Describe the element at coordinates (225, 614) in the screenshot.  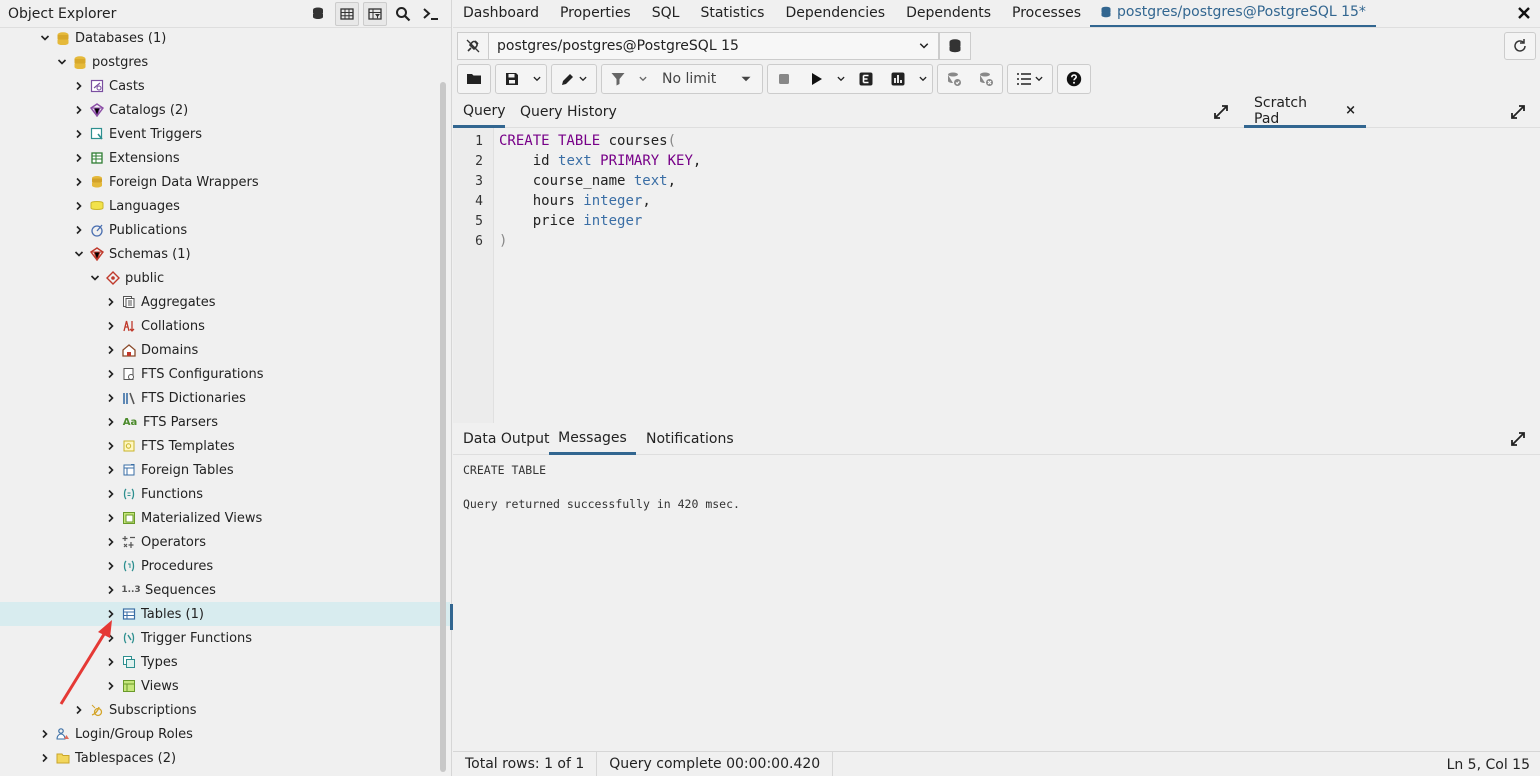
I see `tree-node-tables-1: Tables (1)` at that location.